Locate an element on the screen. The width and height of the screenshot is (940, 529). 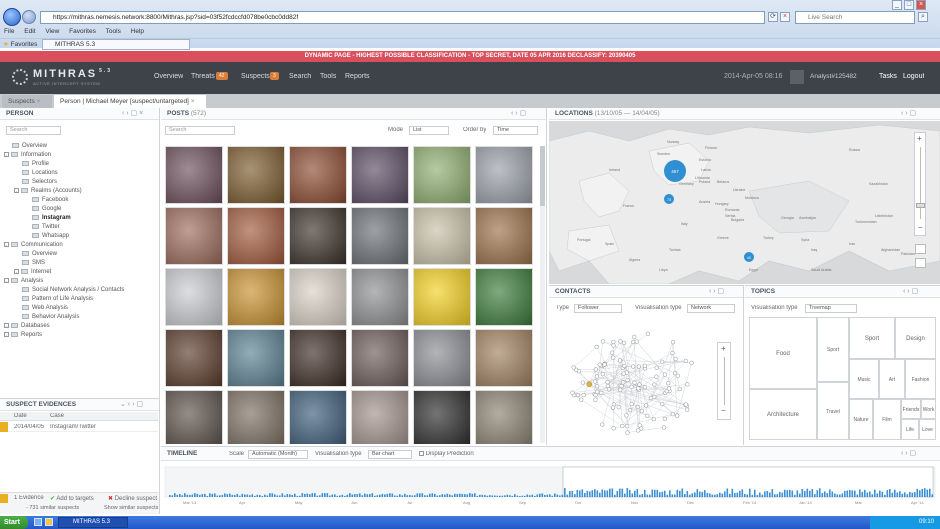
treemap-cell: Travel is located at coordinates (833, 411).